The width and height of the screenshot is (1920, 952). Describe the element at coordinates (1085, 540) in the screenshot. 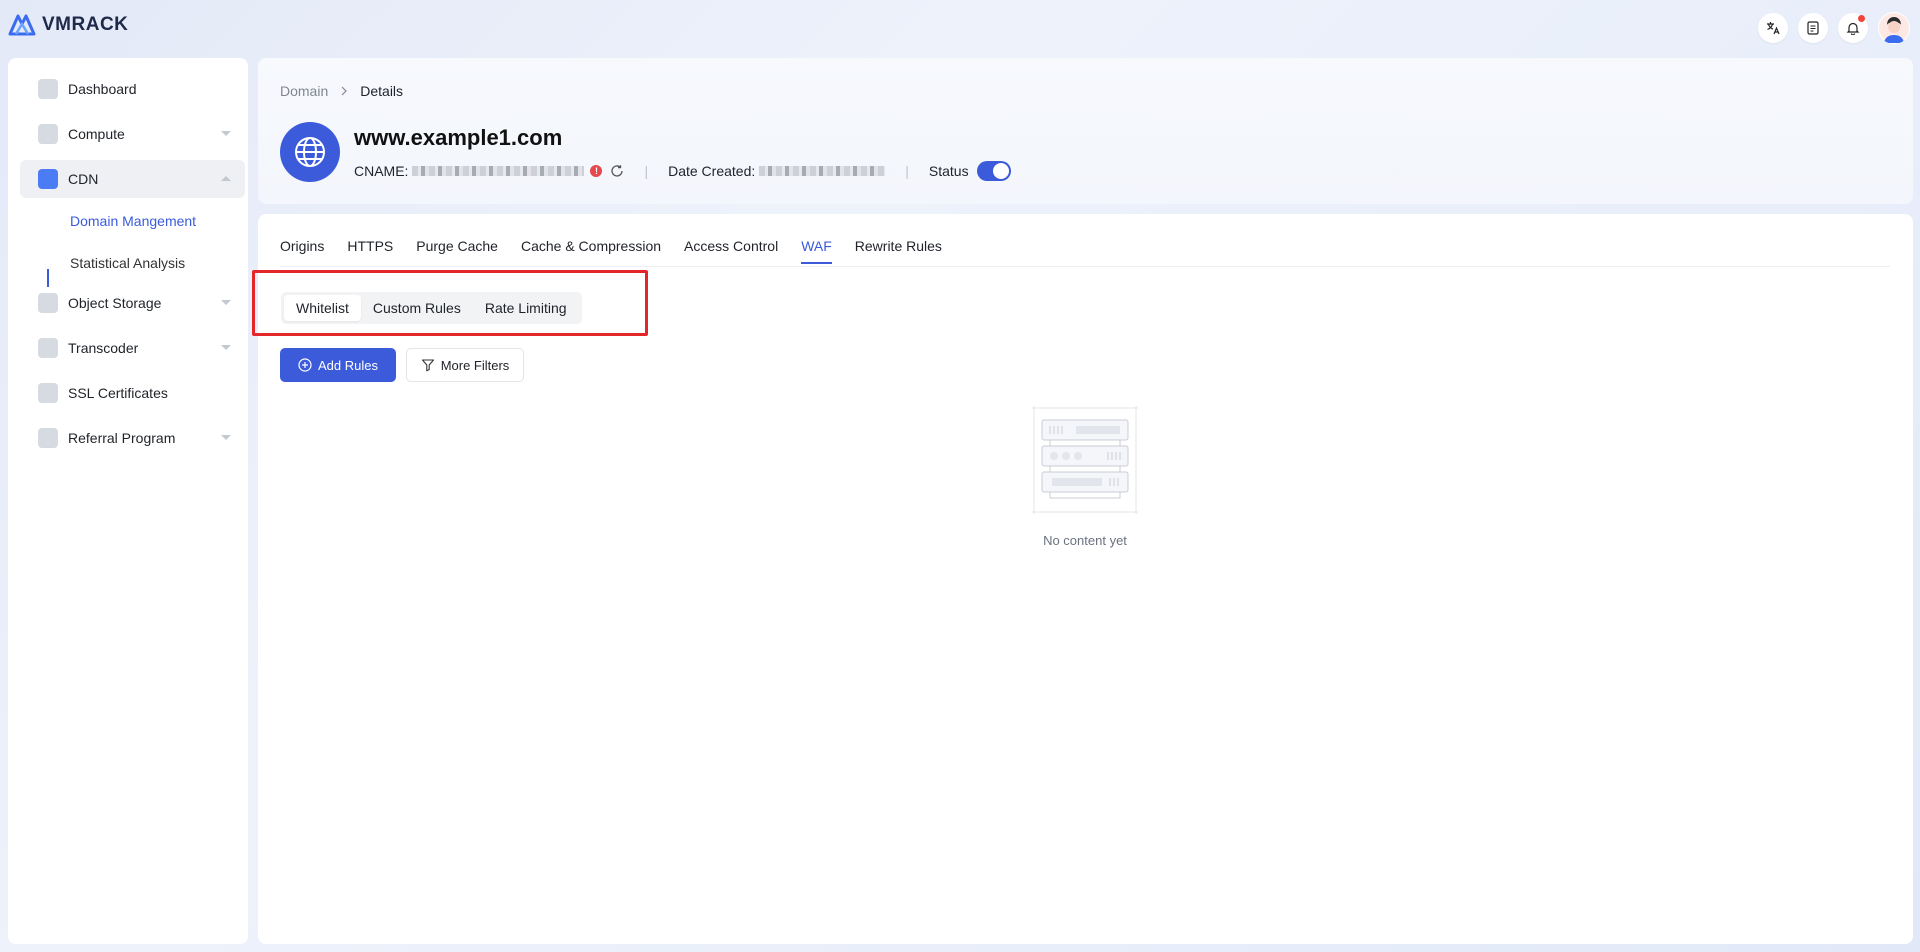

I see `empty-state-text: No content yet` at that location.